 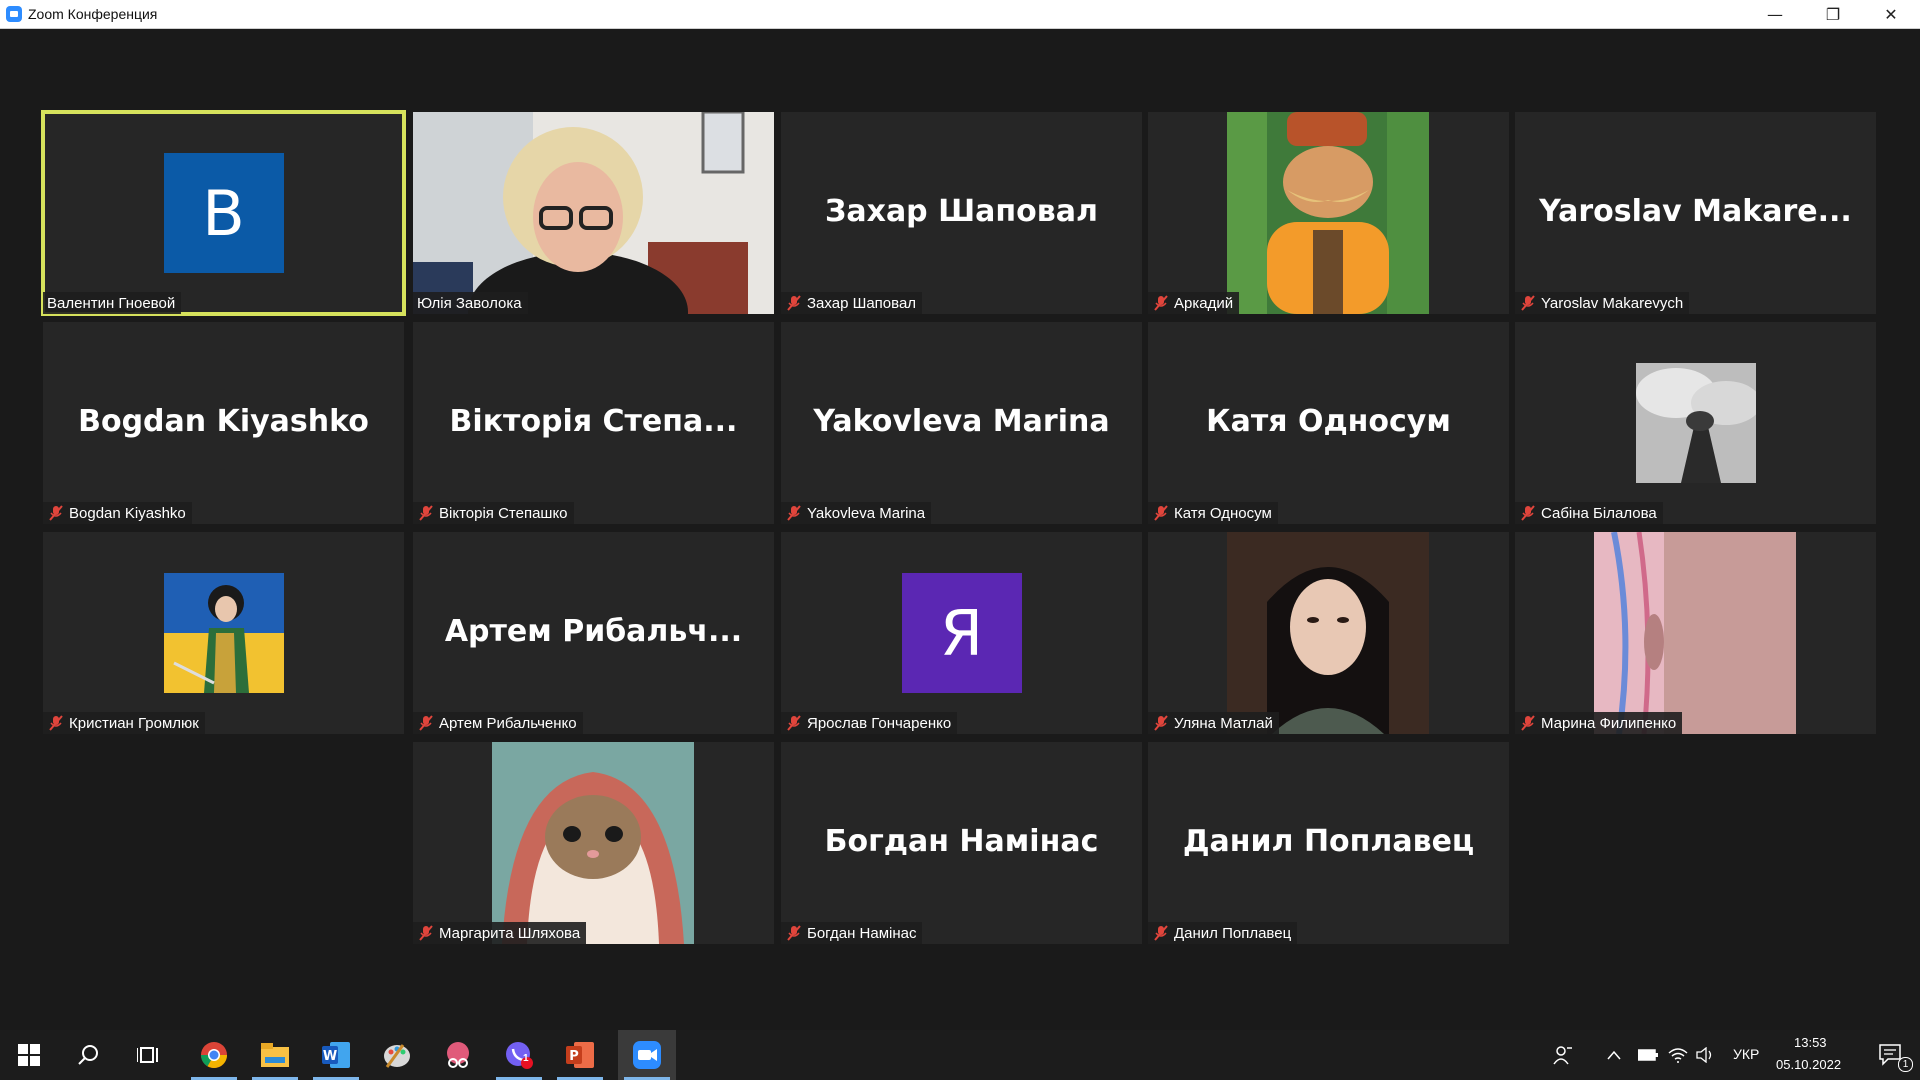 I want to click on participant-tile: Уляна Матлай, so click(x=1328, y=633).